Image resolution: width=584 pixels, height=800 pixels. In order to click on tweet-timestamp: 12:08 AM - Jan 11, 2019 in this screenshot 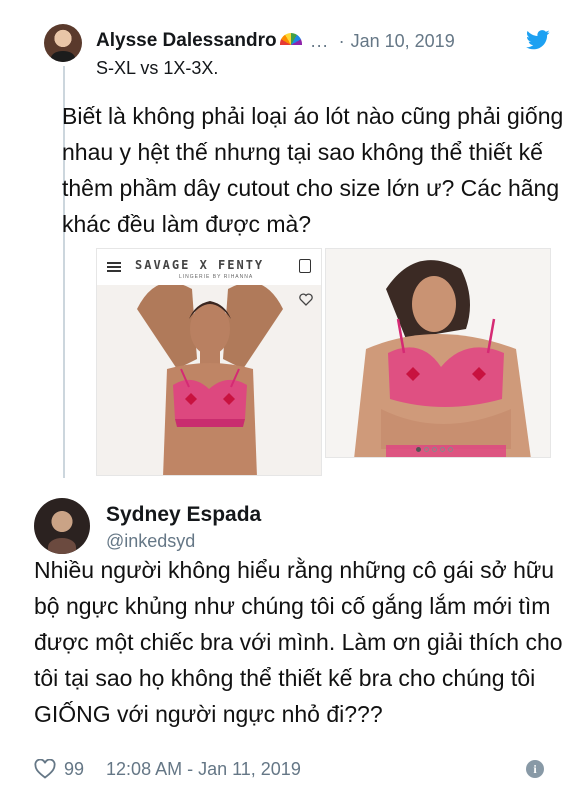, I will do `click(203, 769)`.